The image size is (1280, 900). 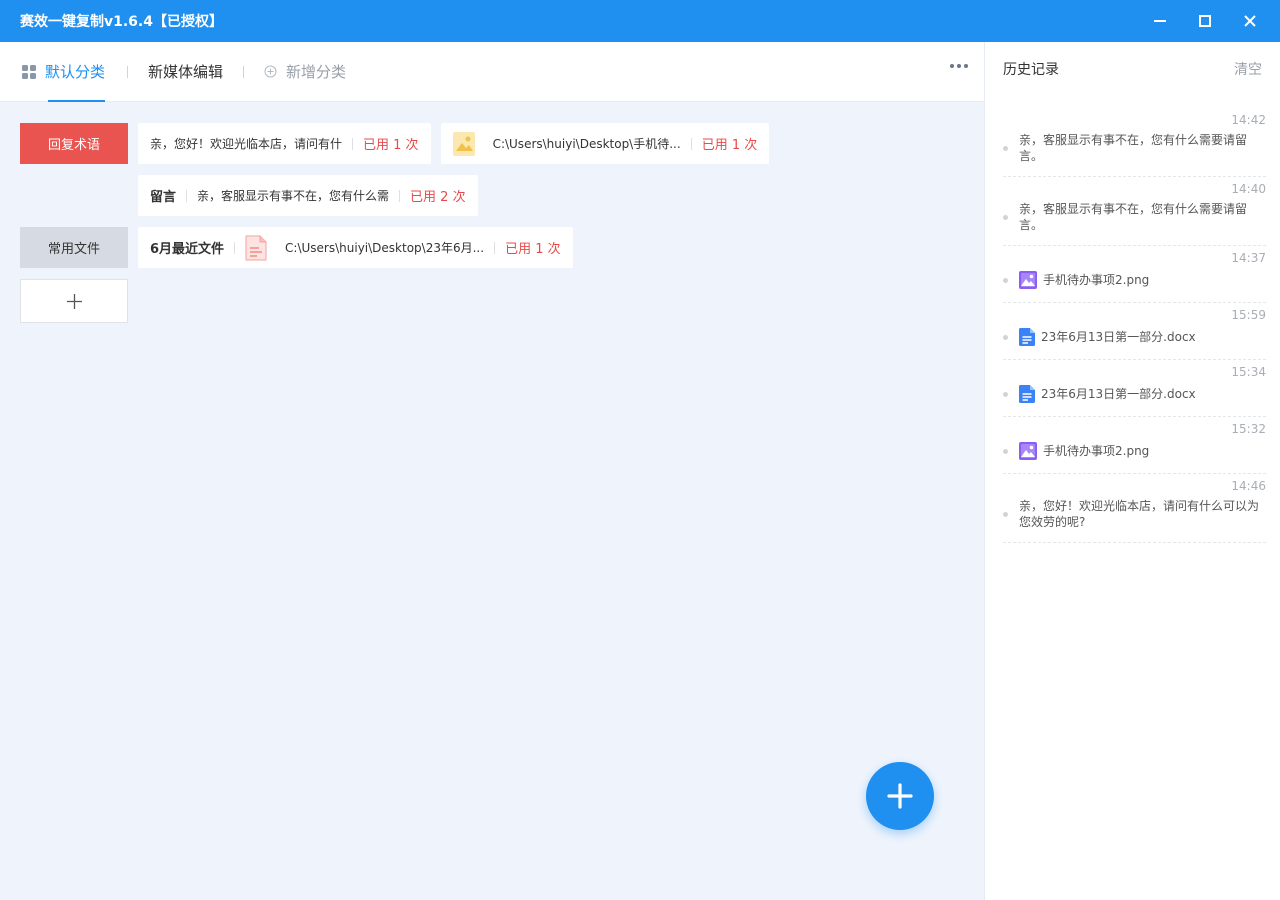 What do you see at coordinates (270, 71) in the screenshot?
I see `plus-circle-icon` at bounding box center [270, 71].